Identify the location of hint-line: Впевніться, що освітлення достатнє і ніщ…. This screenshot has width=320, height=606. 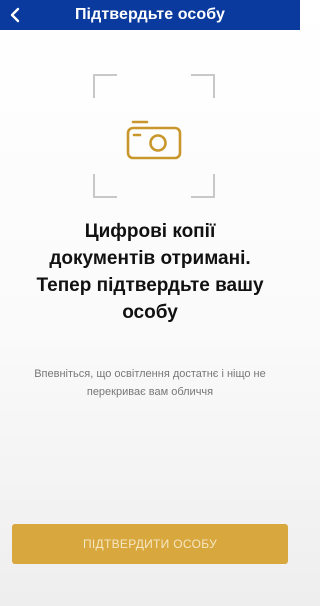
(150, 374).